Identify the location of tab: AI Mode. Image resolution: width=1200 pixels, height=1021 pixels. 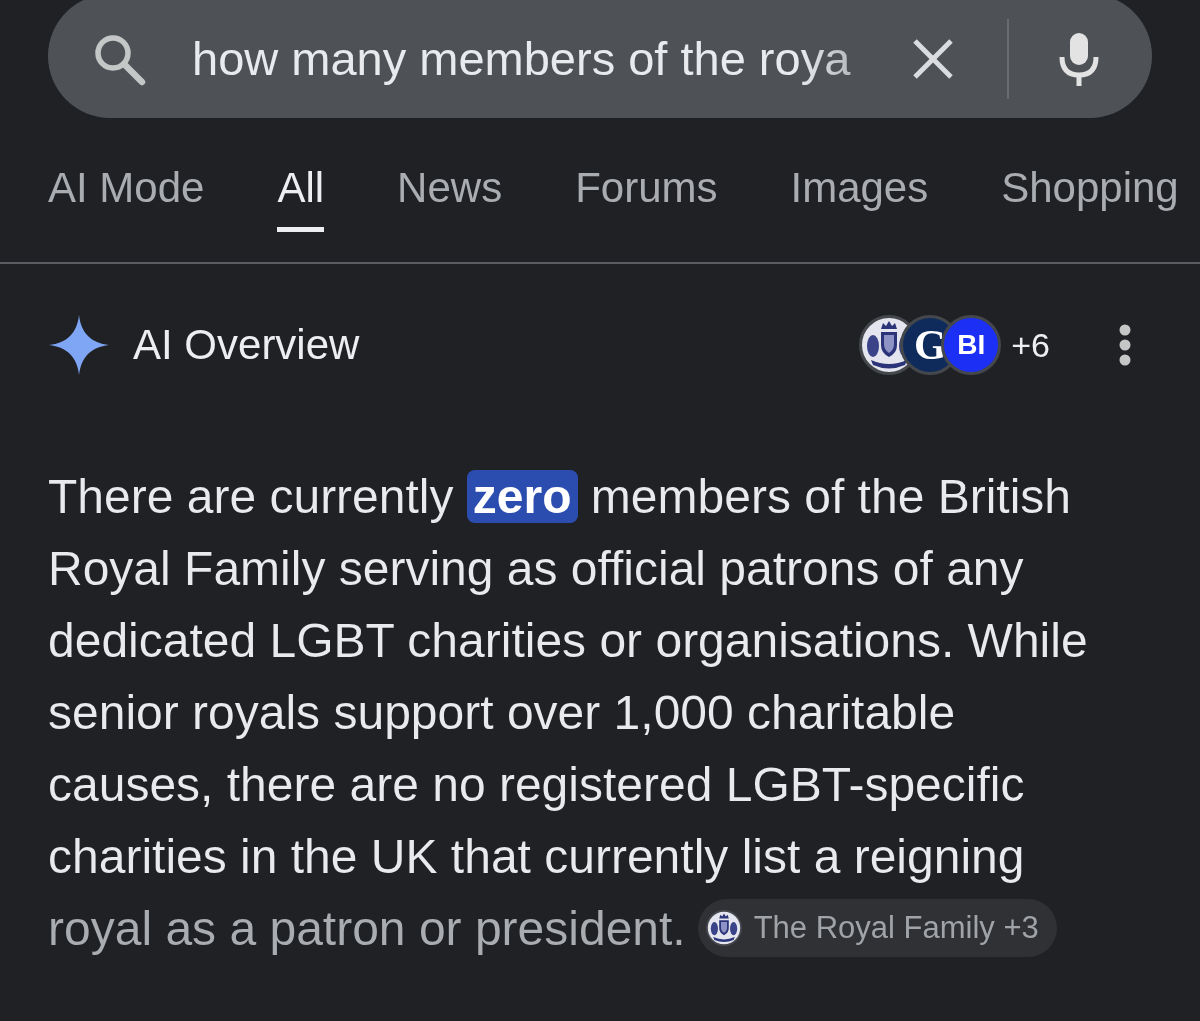
(126, 198).